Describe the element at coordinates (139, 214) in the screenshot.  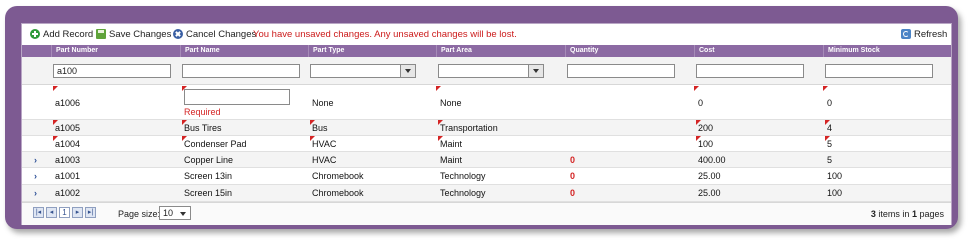
I see `page-size-label: Page size:` at that location.